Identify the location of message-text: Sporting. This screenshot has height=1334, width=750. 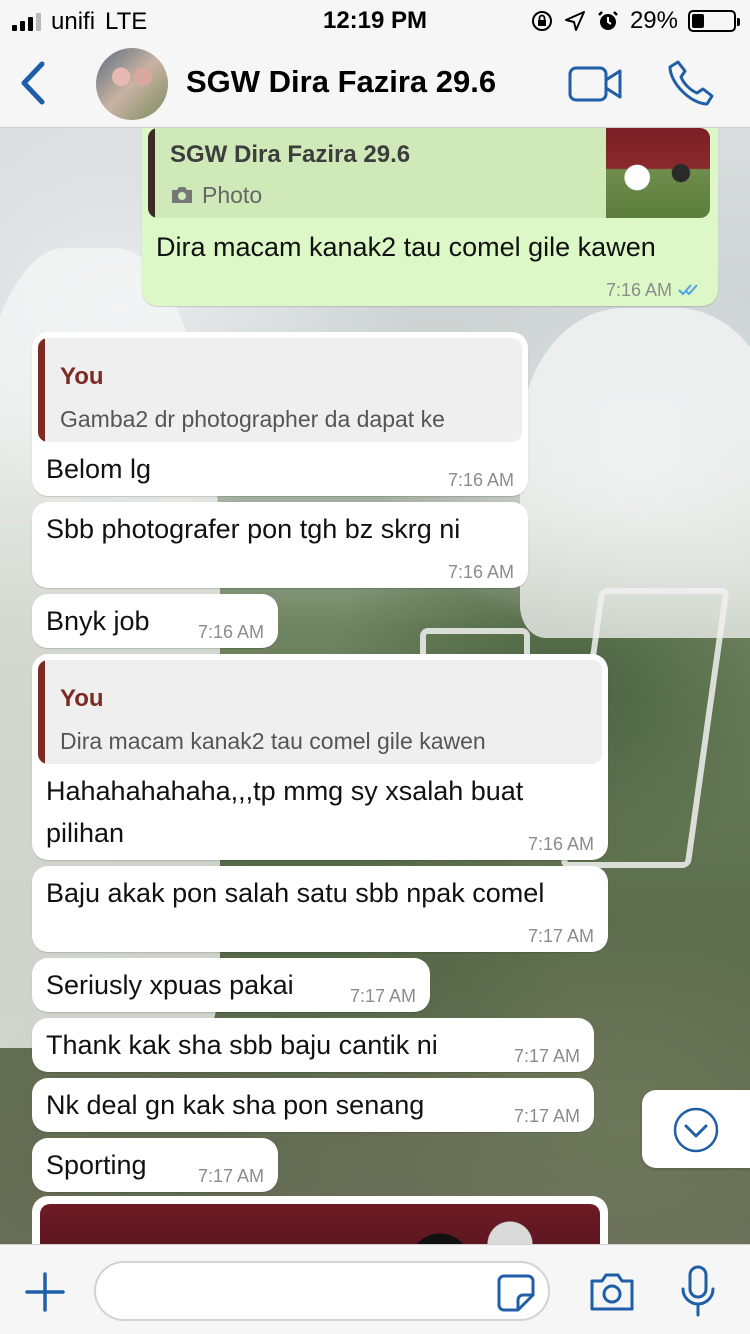
(96, 1165).